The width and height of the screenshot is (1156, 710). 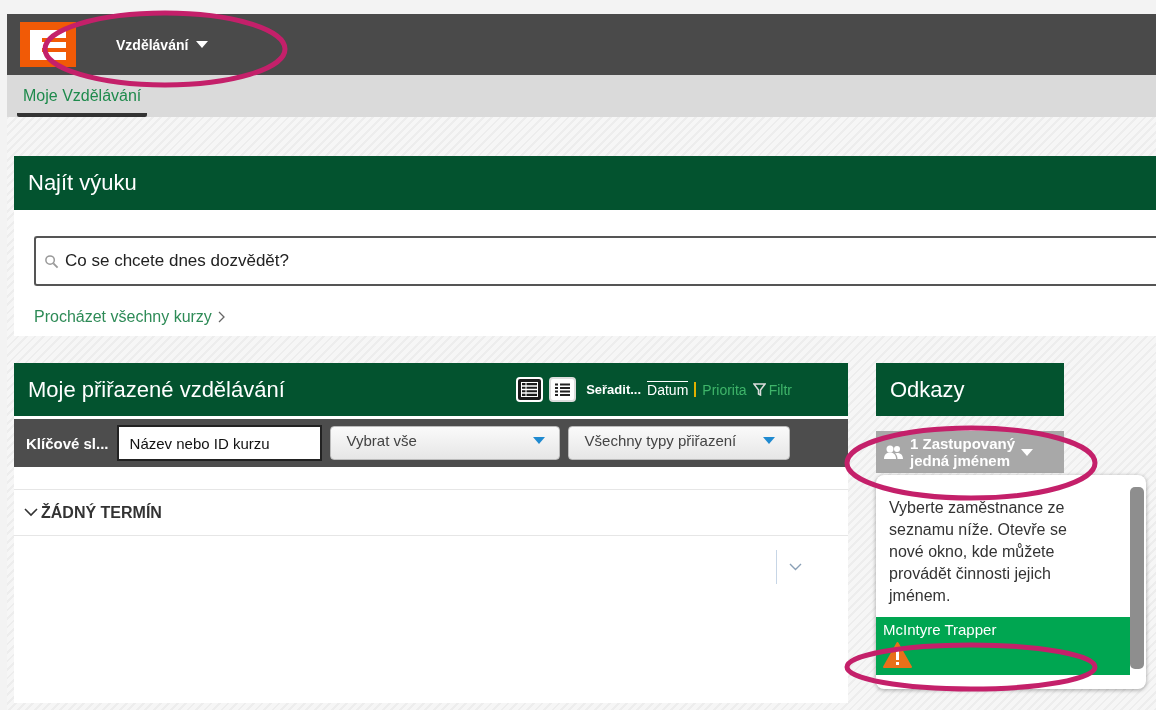 What do you see at coordinates (970, 452) in the screenshot?
I see `proxy-dropdown: 1 Zastupovaný jedná jménem` at bounding box center [970, 452].